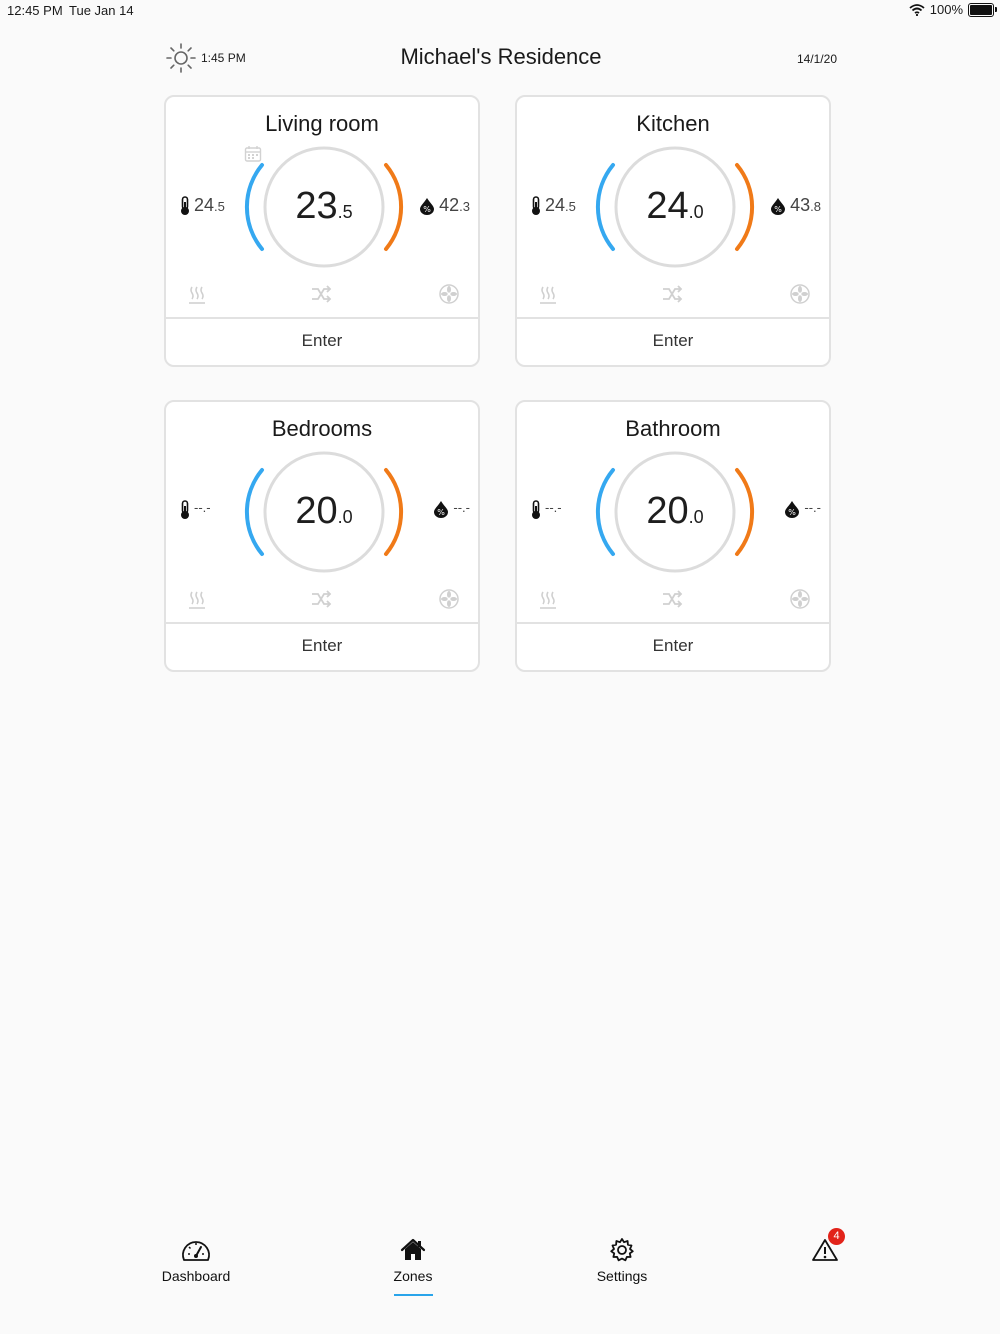  What do you see at coordinates (673, 428) in the screenshot?
I see `zone-name: Bathroom` at bounding box center [673, 428].